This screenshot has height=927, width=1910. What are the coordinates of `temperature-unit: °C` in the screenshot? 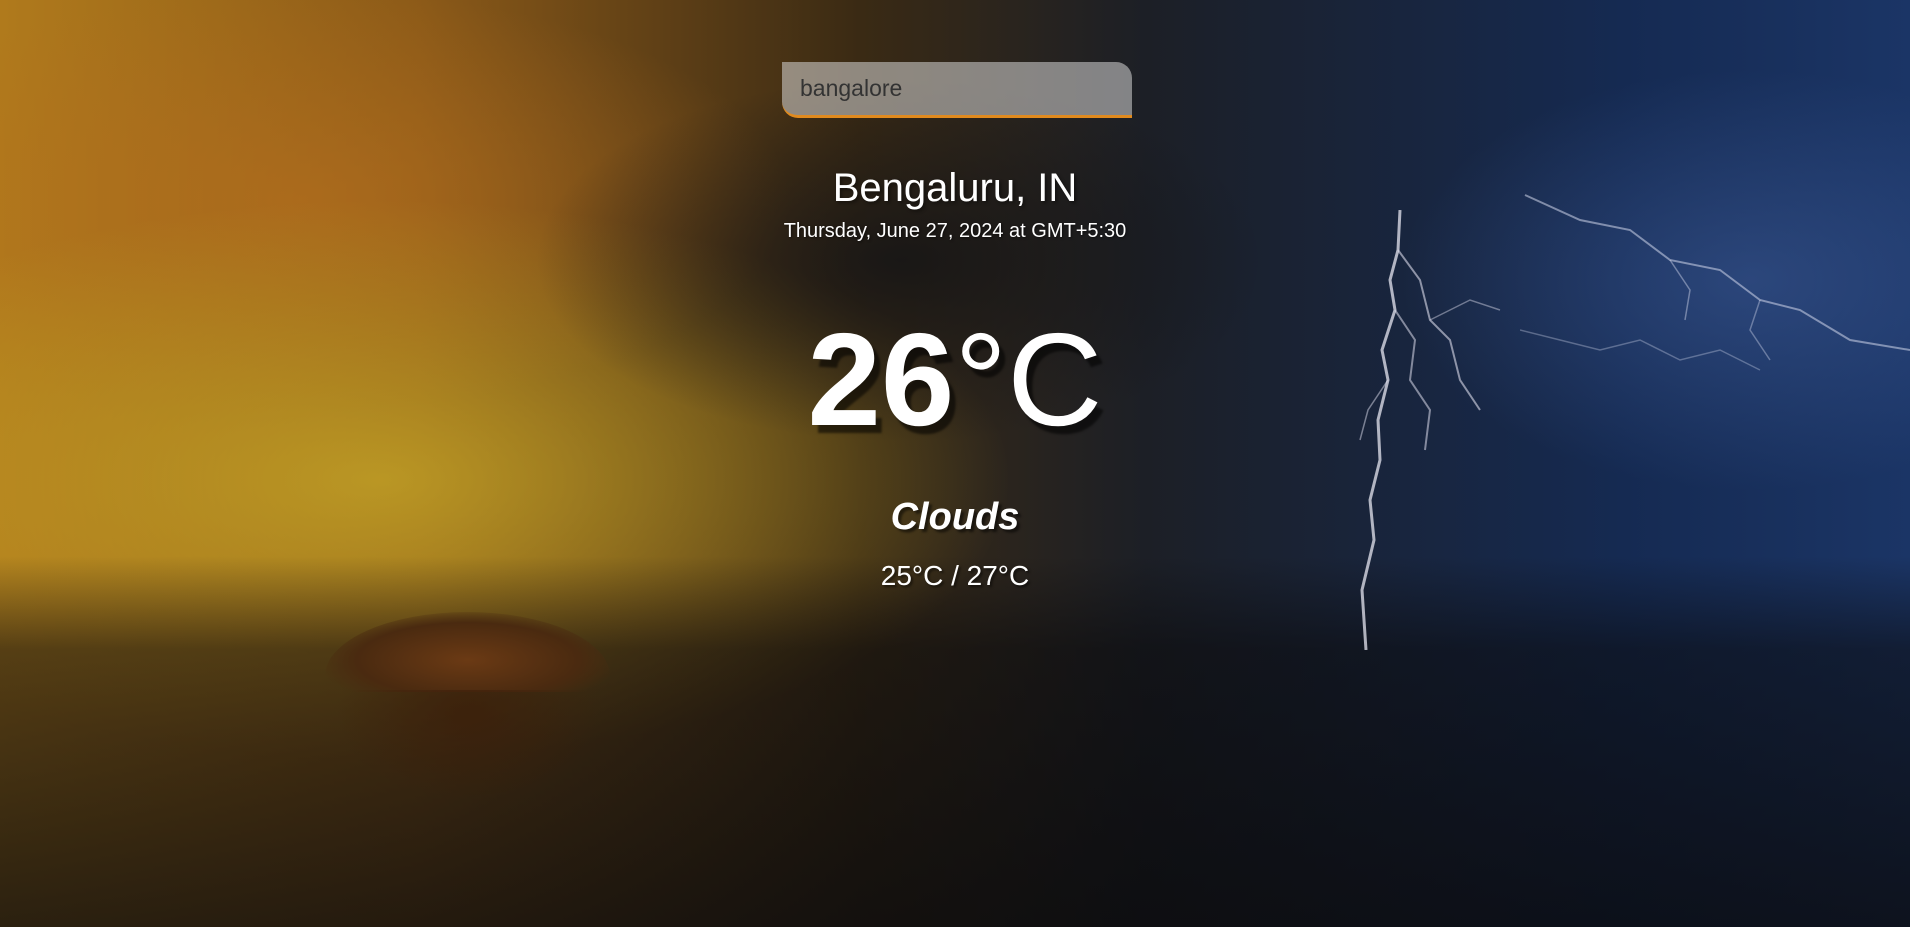 It's located at (1028, 379).